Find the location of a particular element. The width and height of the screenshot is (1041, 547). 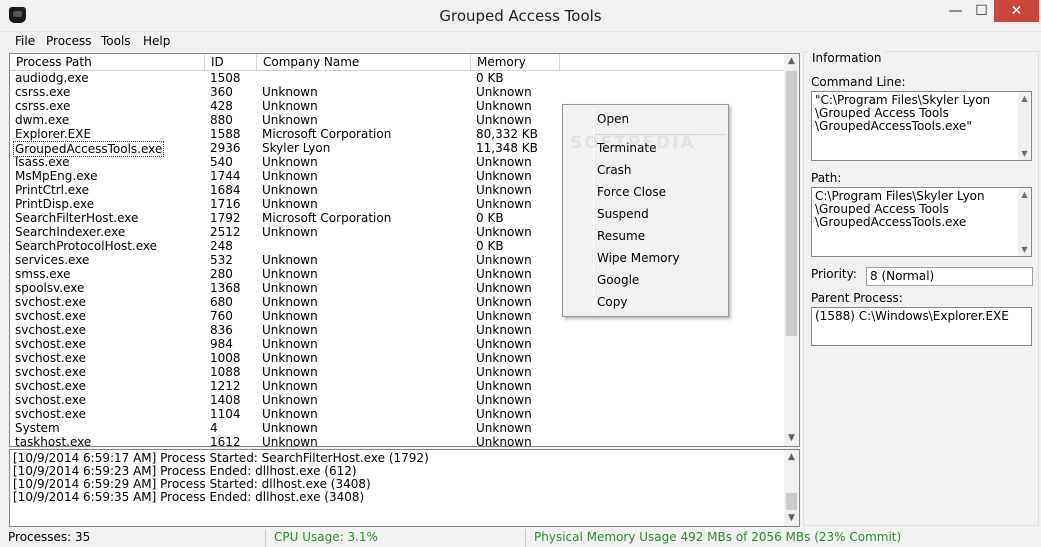

minimize-button: — is located at coordinates (955, 11).